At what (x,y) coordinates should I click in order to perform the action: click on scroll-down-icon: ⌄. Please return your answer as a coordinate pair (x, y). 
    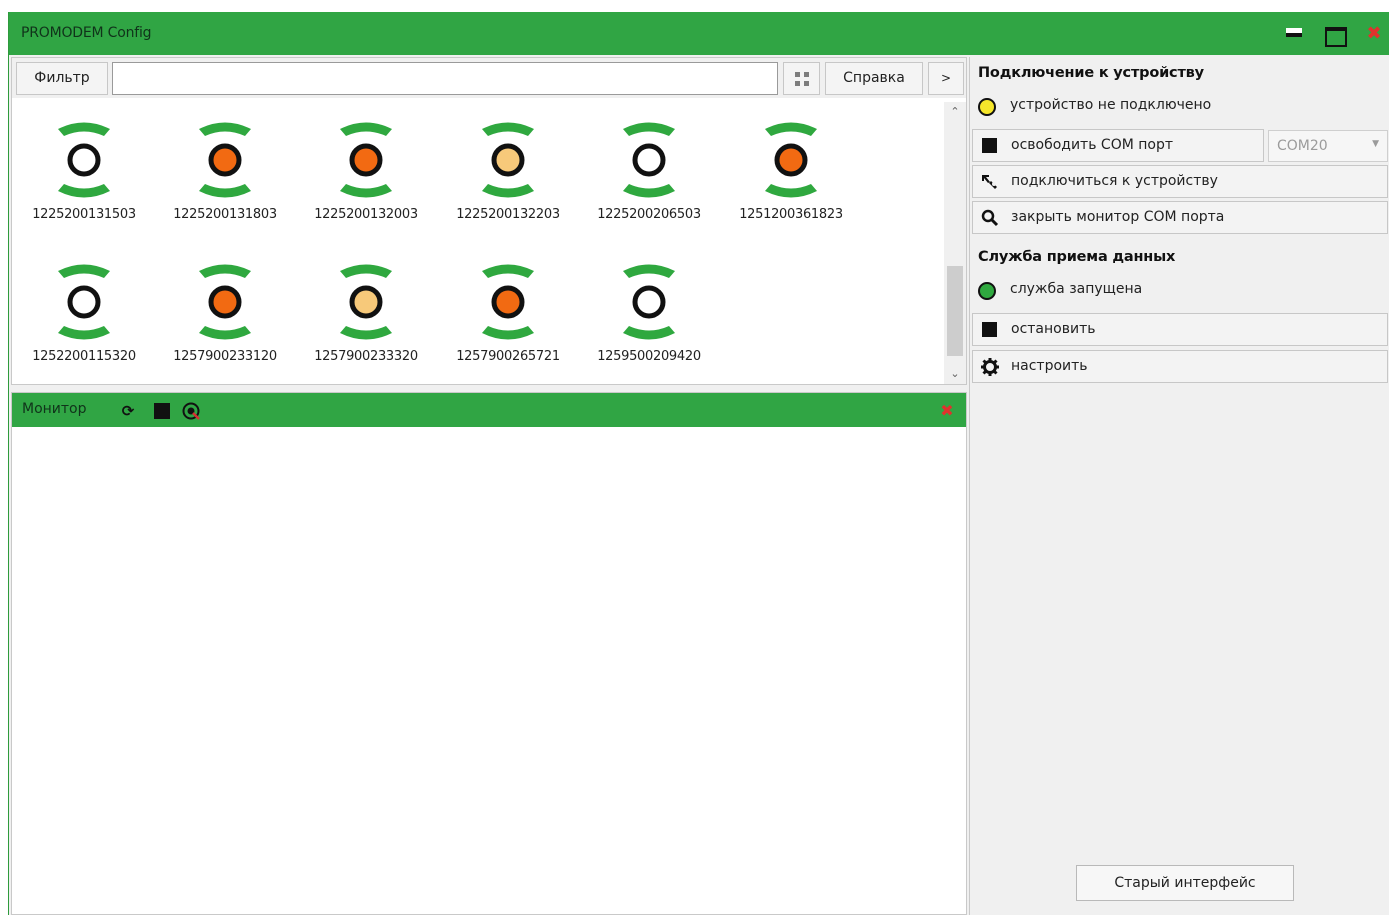
    Looking at the image, I should click on (955, 374).